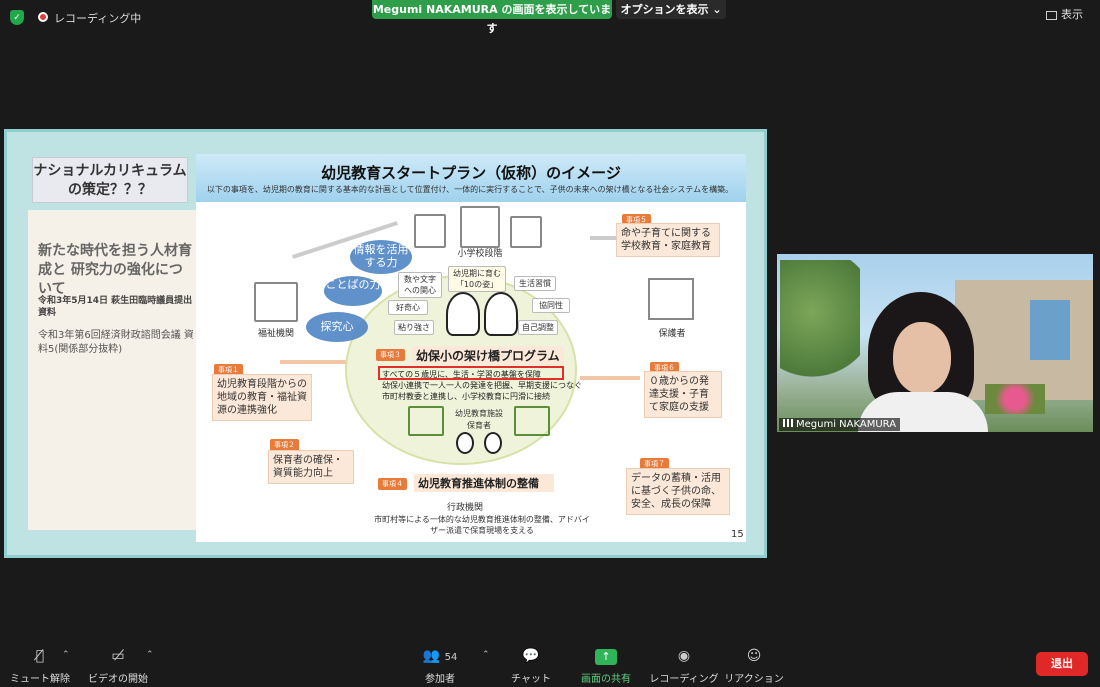 The width and height of the screenshot is (1100, 687). Describe the element at coordinates (392, 484) in the screenshot. I see `item4-tag: 事項４` at that location.